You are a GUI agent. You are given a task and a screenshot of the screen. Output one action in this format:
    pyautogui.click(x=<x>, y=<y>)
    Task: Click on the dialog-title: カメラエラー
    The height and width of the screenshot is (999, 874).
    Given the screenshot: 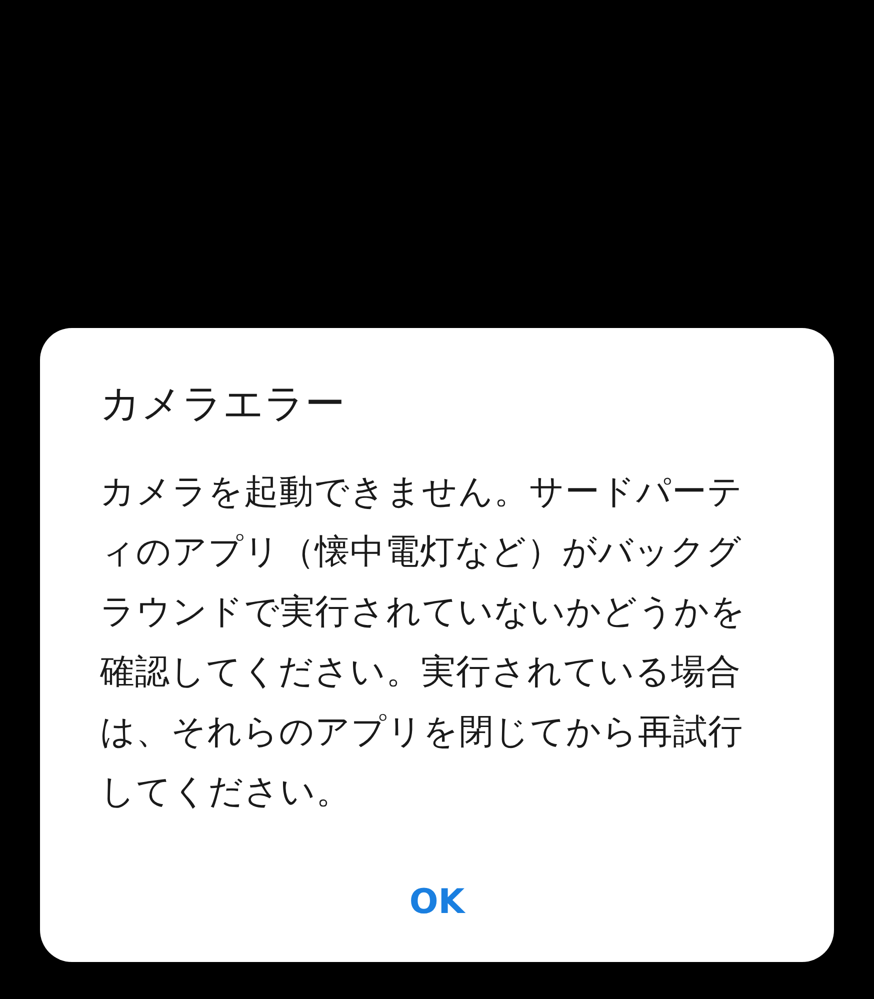 What is the action you would take?
    pyautogui.click(x=222, y=404)
    